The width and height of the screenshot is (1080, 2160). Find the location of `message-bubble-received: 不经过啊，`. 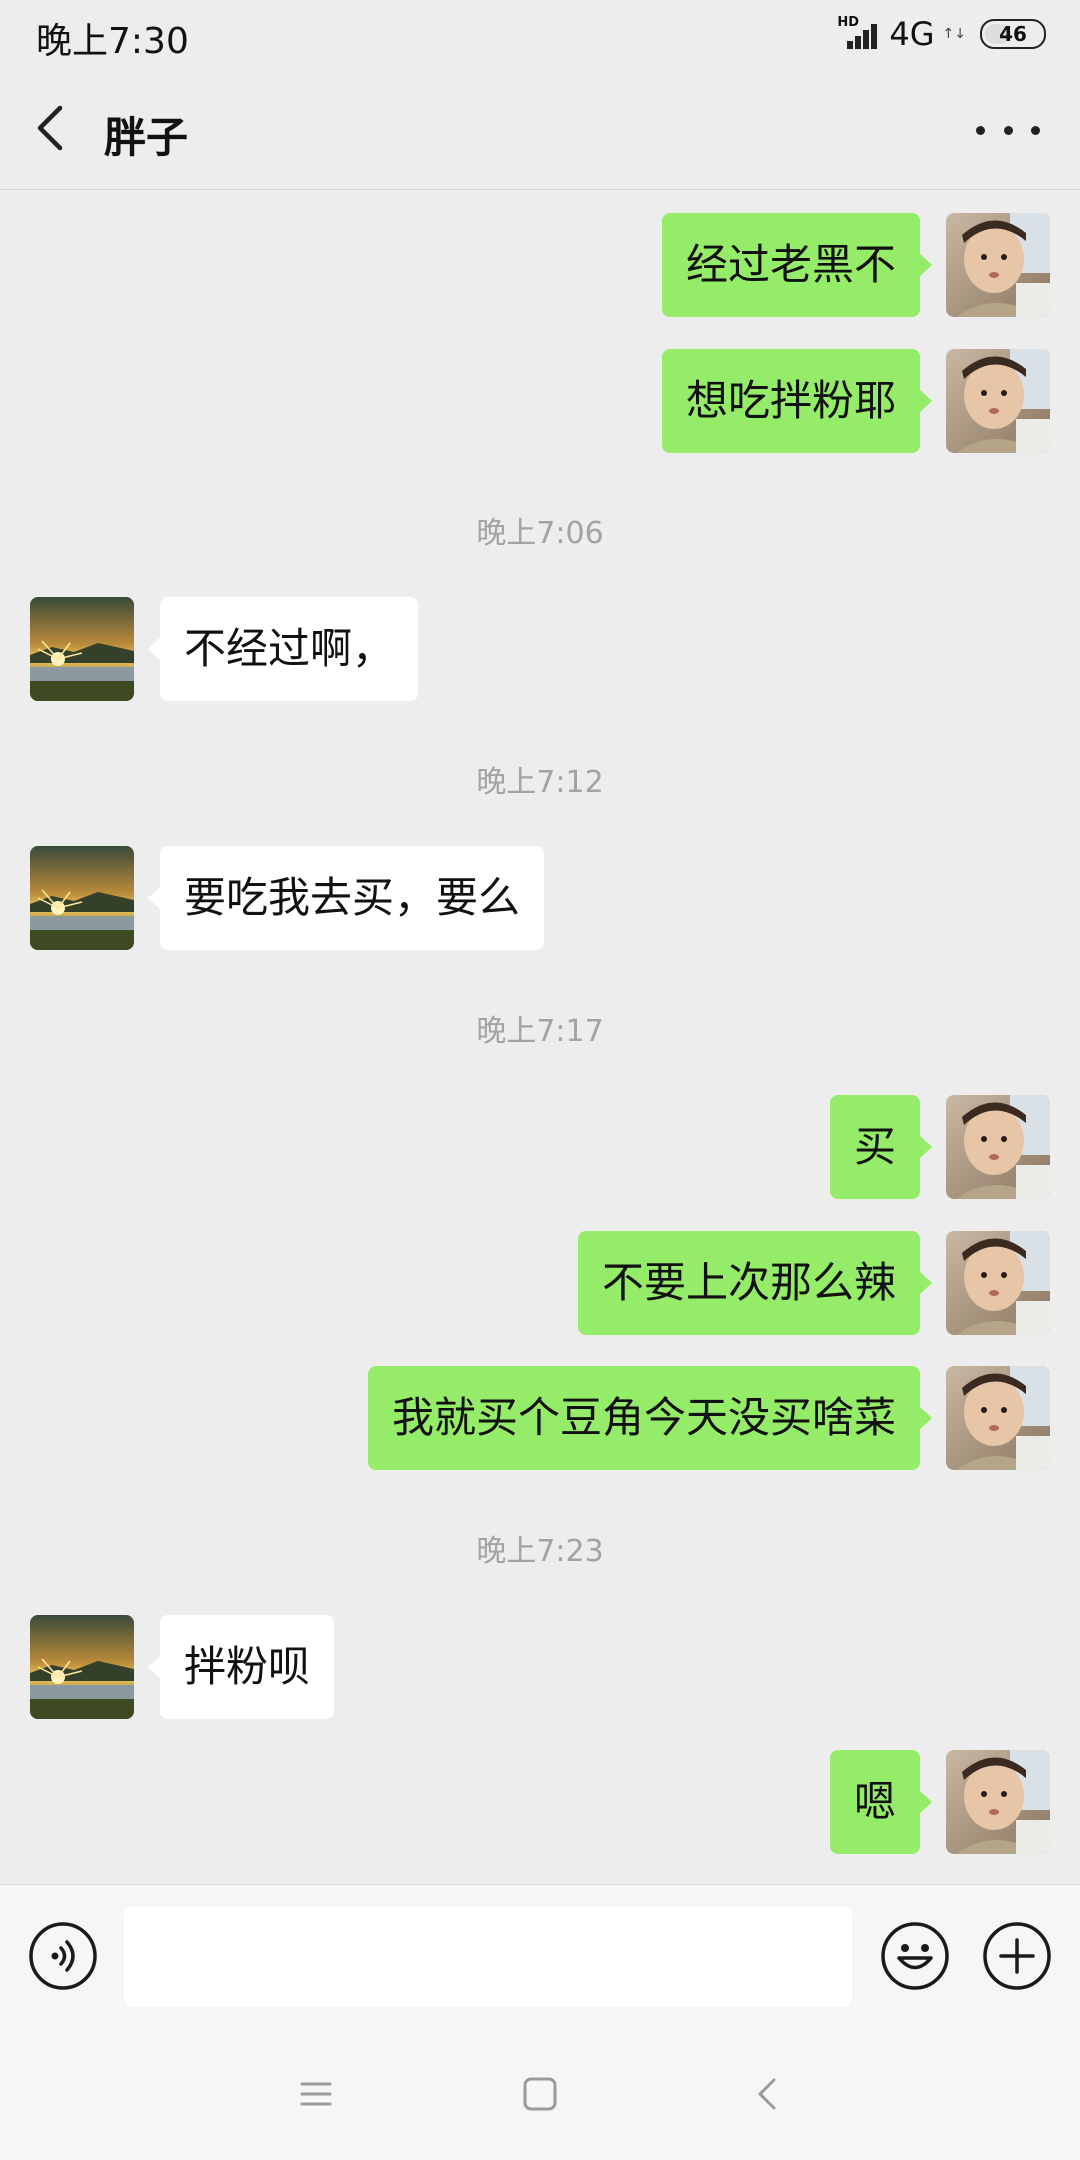

message-bubble-received: 不经过啊， is located at coordinates (283, 649).